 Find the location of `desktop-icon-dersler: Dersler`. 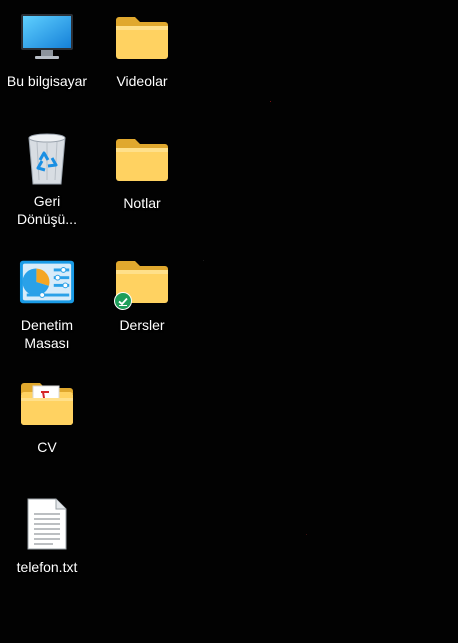

desktop-icon-dersler: Dersler is located at coordinates (142, 294).